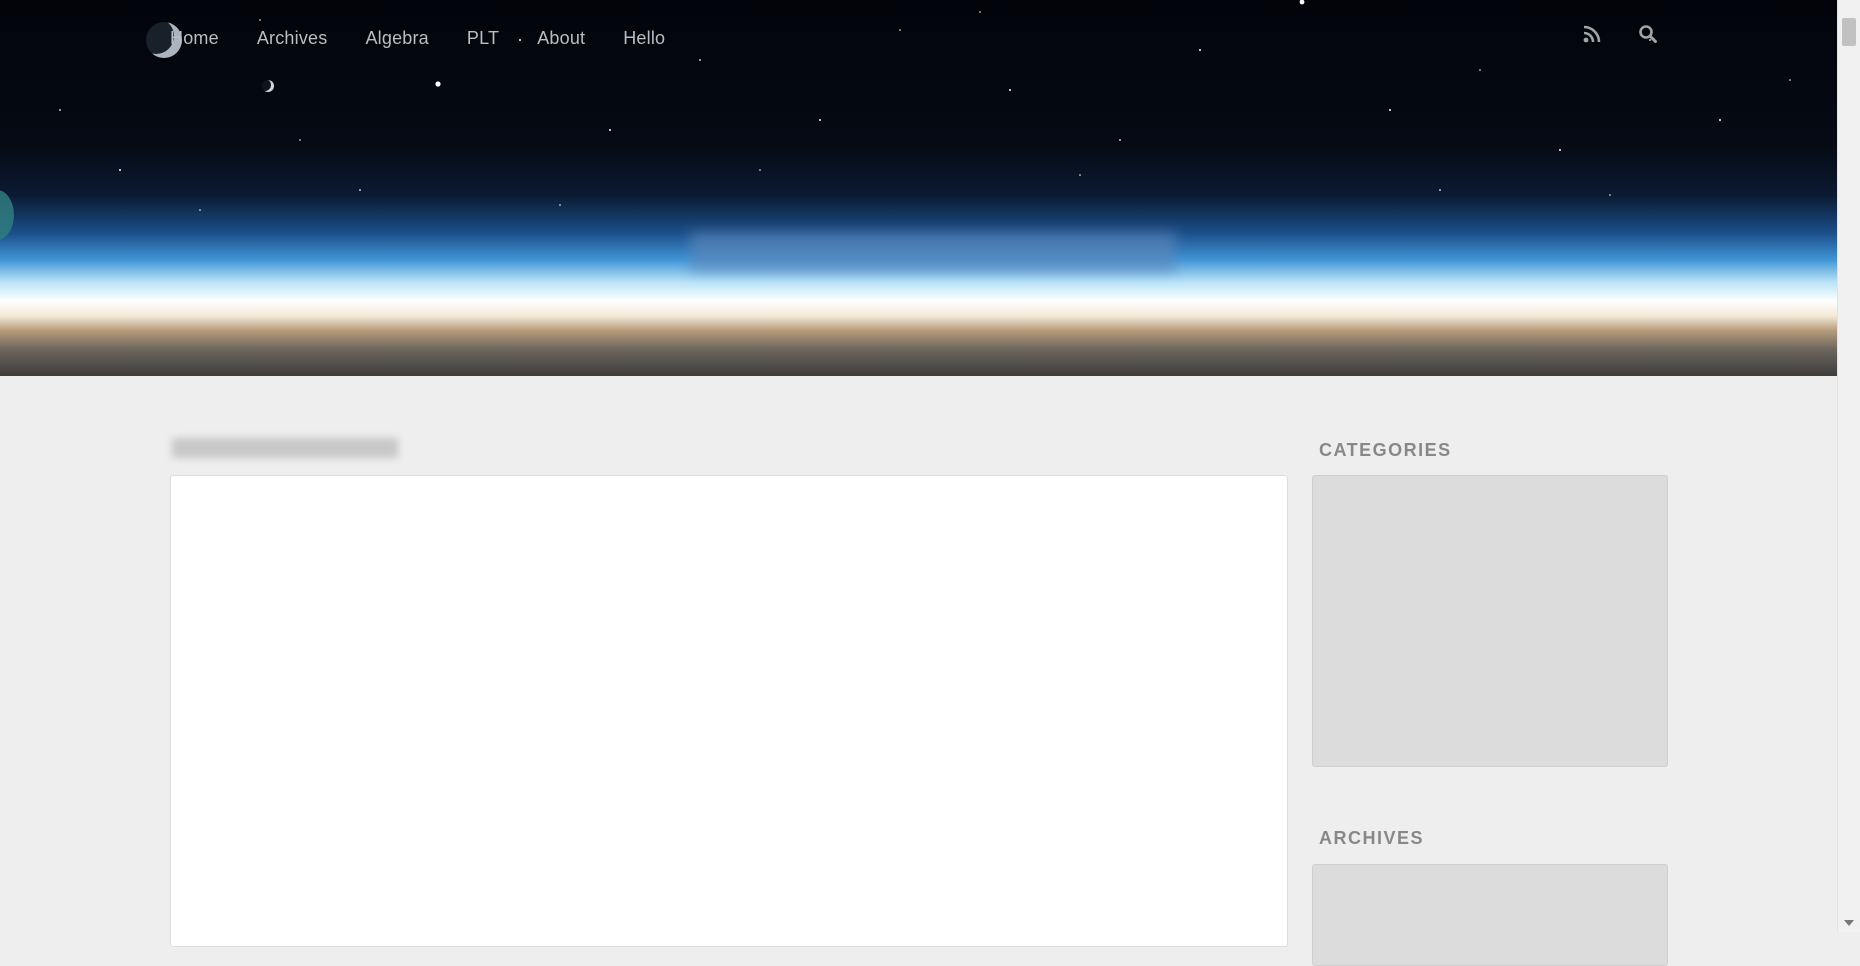  I want to click on category-list, so click(1490, 488).